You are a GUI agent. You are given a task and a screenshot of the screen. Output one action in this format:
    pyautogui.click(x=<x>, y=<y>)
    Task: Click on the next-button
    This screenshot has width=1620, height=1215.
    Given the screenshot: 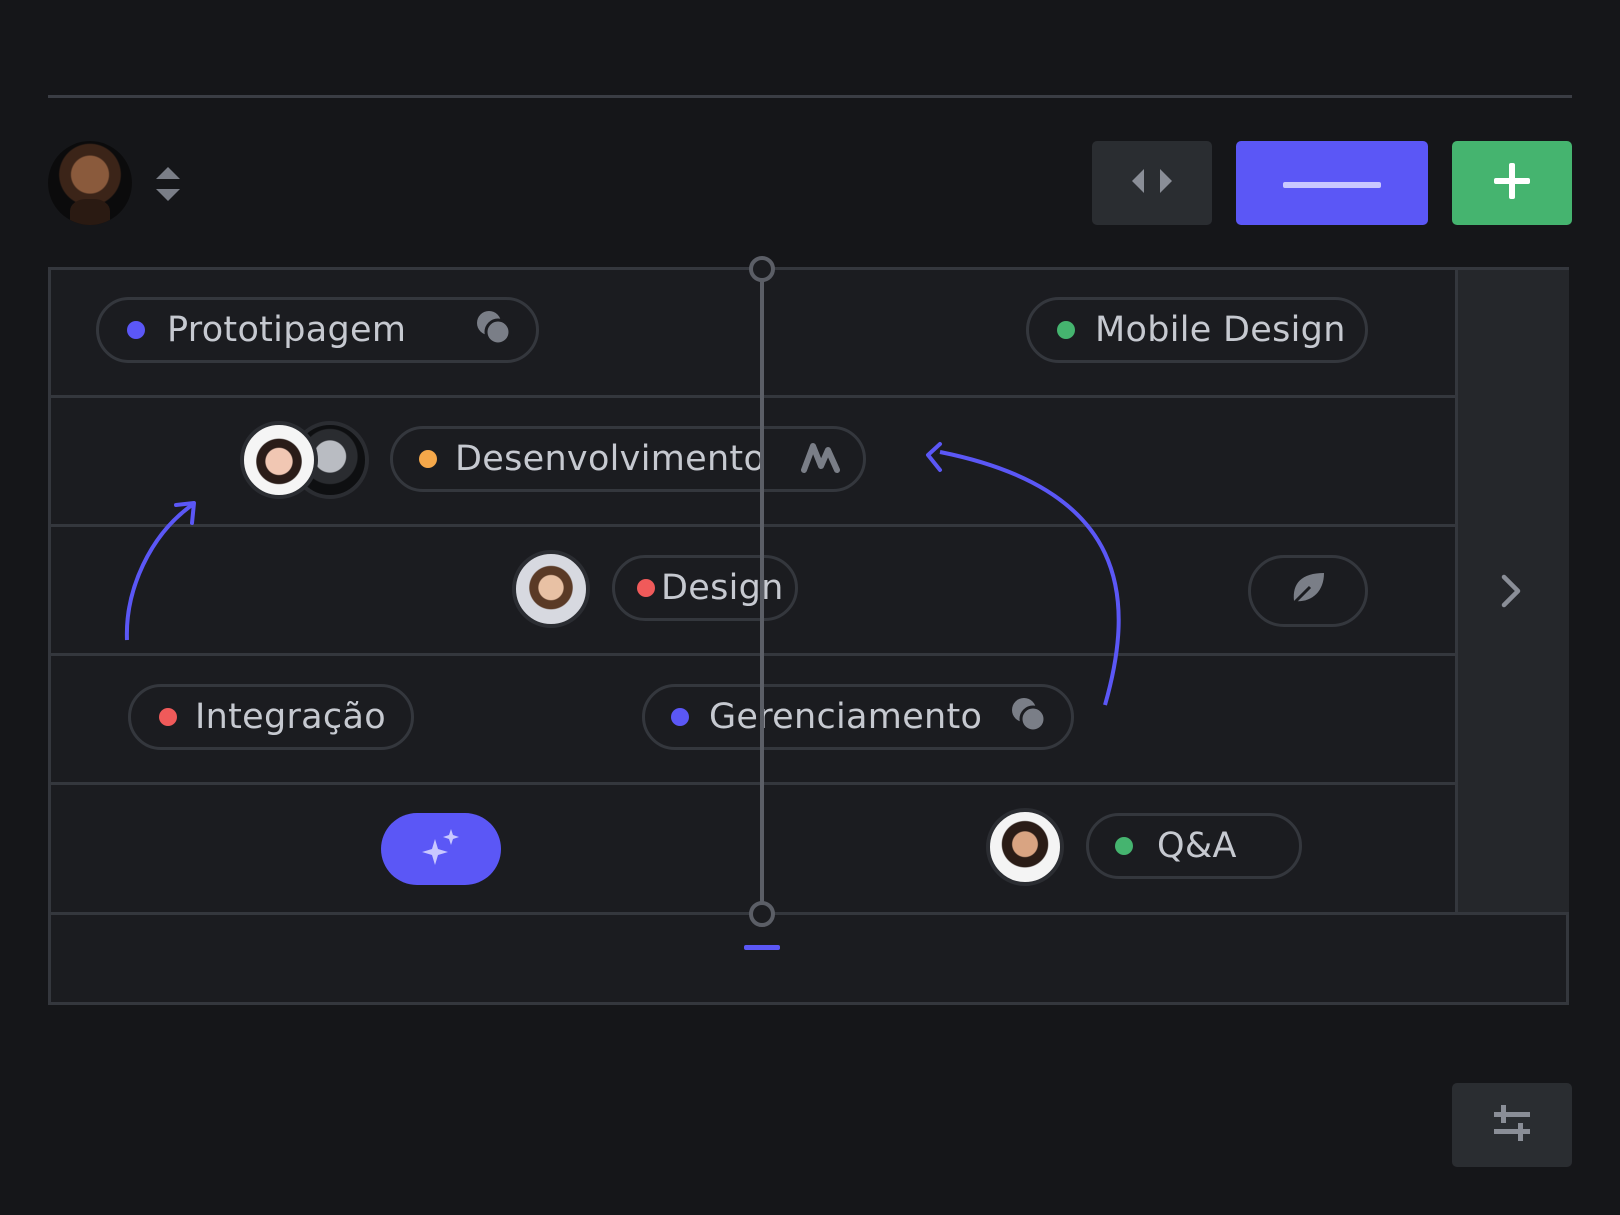 What is the action you would take?
    pyautogui.click(x=1512, y=593)
    